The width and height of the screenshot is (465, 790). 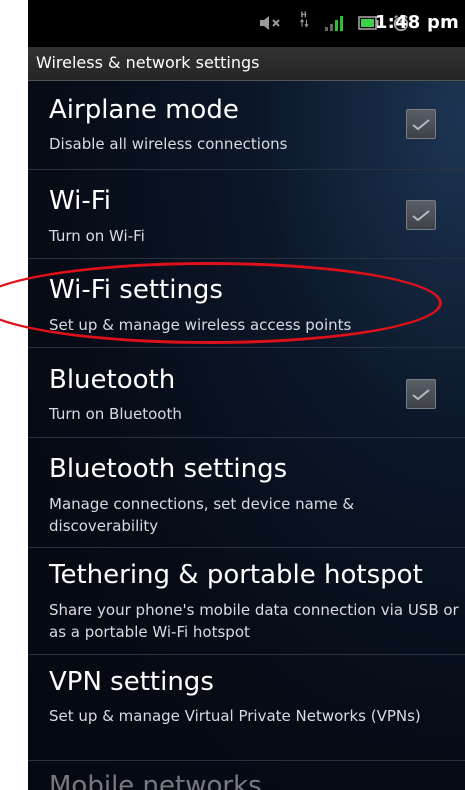 I want to click on status-bar: H 1:48 pm, so click(x=246, y=23).